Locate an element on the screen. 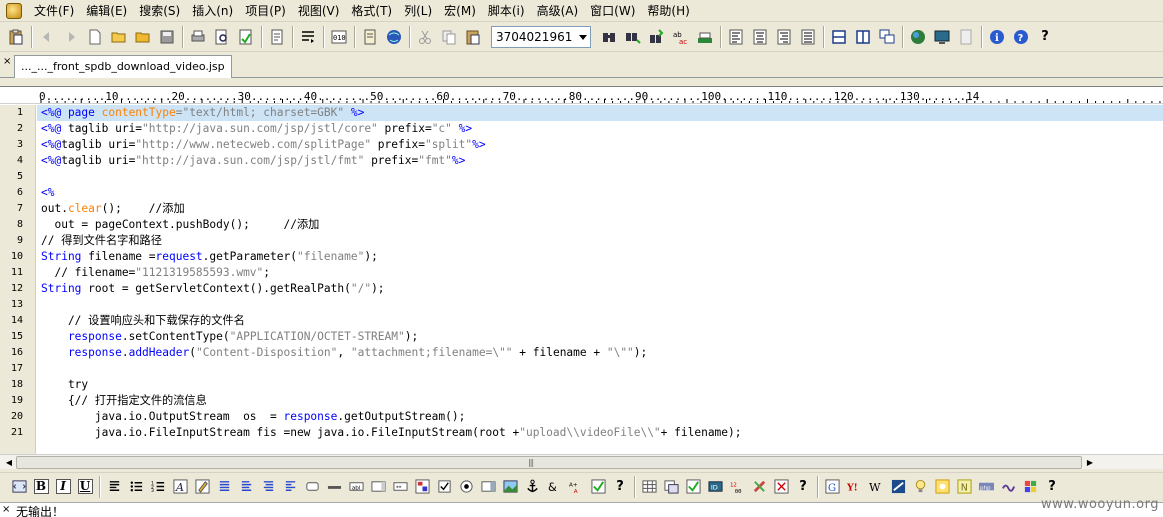  menu-window: 窗口(W) is located at coordinates (612, 11).